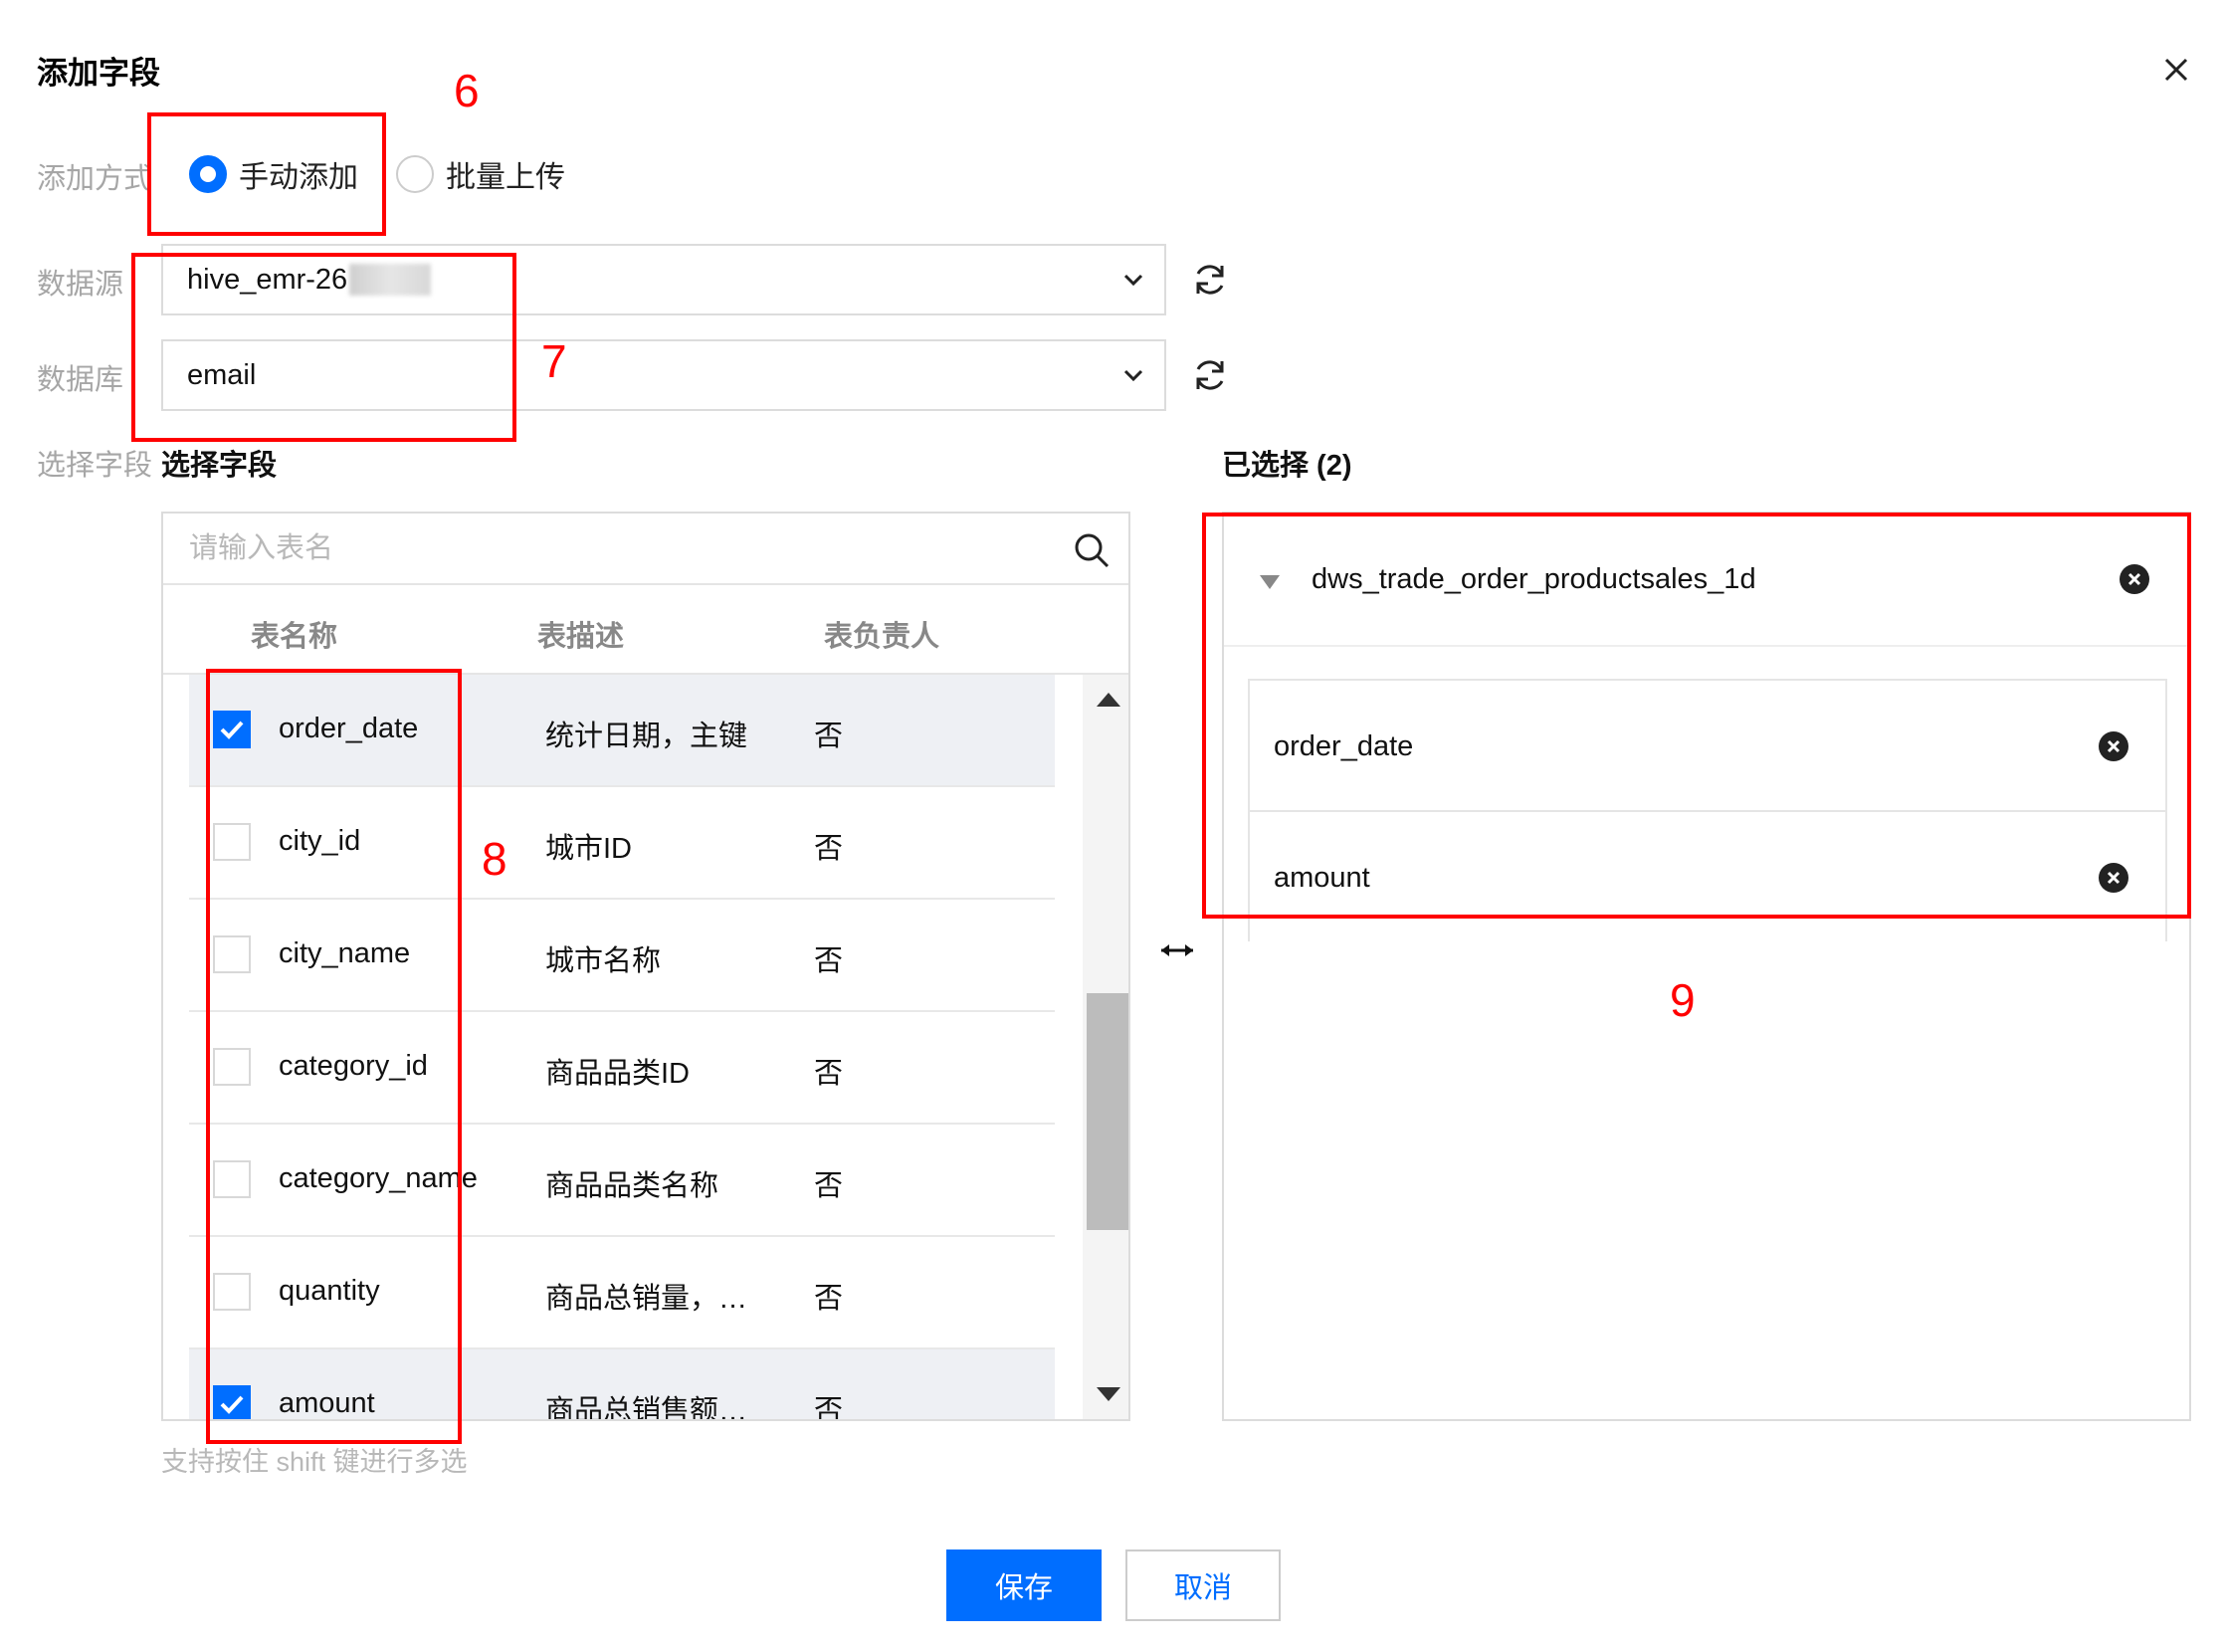  I want to click on column-header-desc: 表描述, so click(580, 634).